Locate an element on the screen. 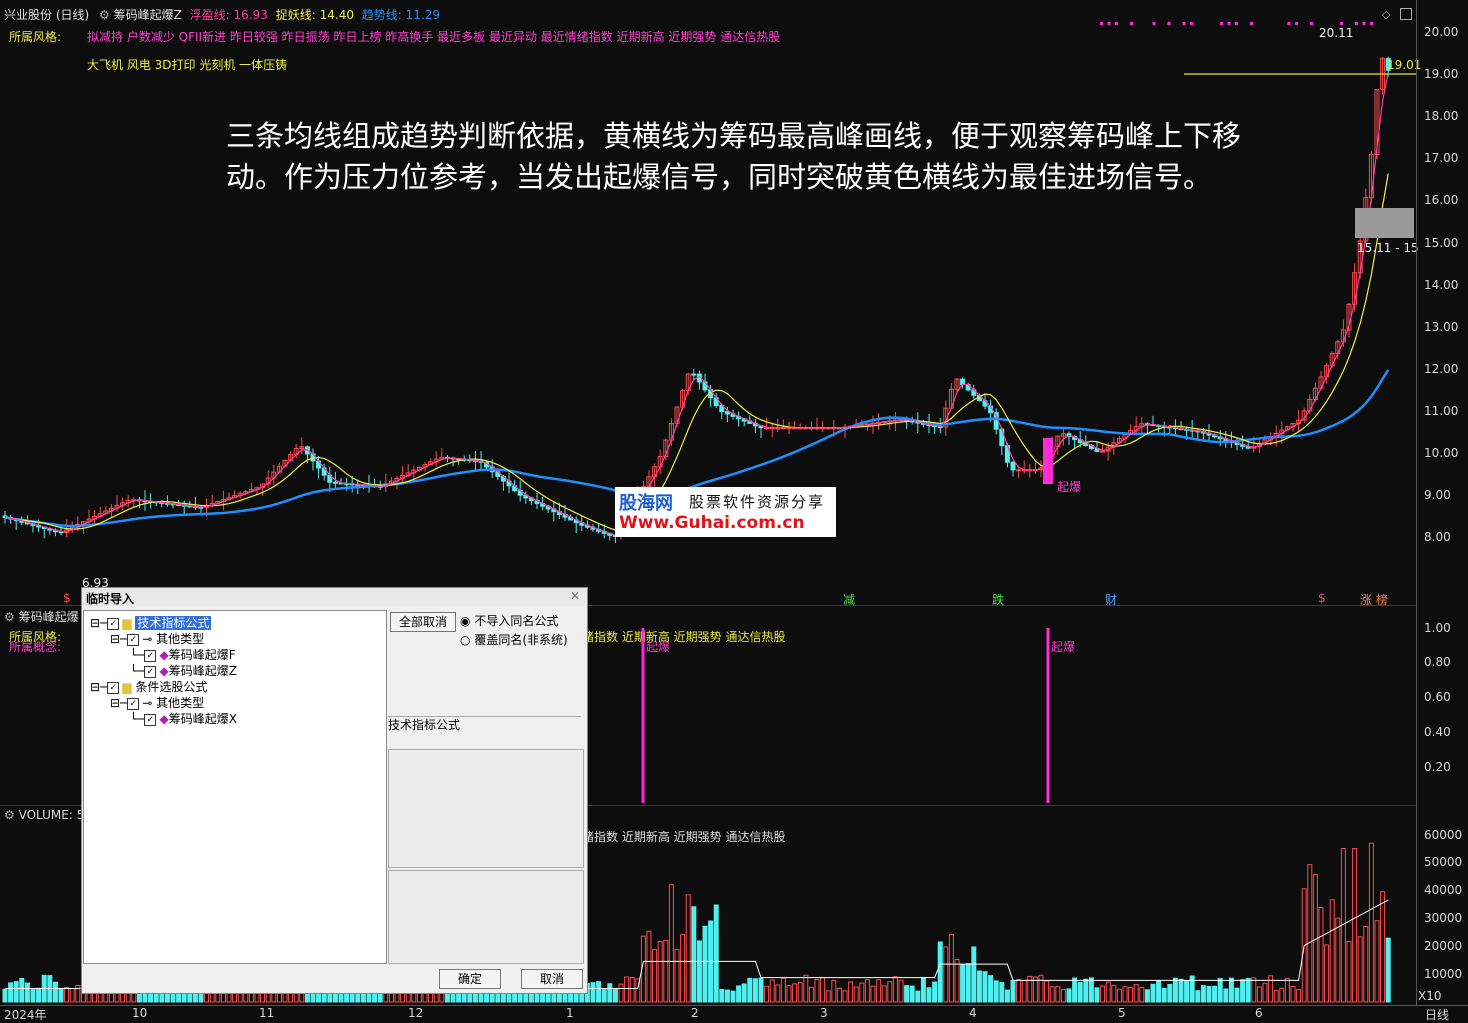  axis-tick: 20000 is located at coordinates (1443, 946).